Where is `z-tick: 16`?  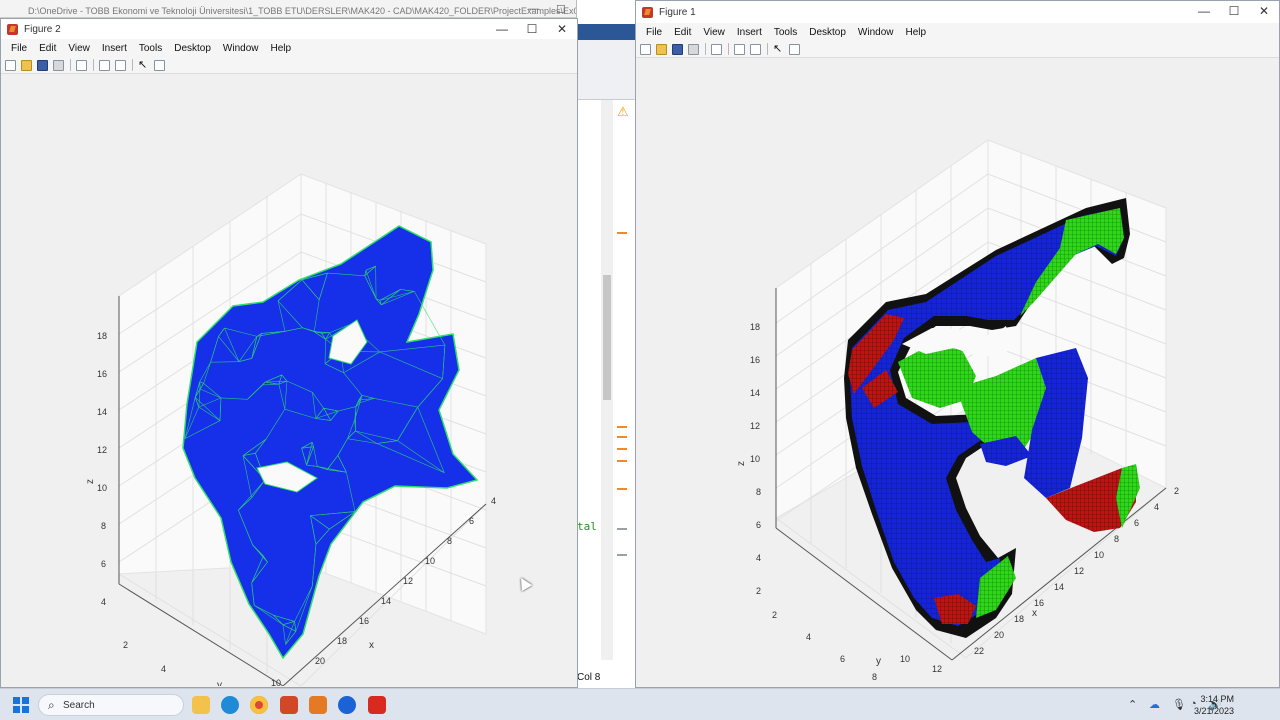
z-tick: 16 is located at coordinates (755, 360).